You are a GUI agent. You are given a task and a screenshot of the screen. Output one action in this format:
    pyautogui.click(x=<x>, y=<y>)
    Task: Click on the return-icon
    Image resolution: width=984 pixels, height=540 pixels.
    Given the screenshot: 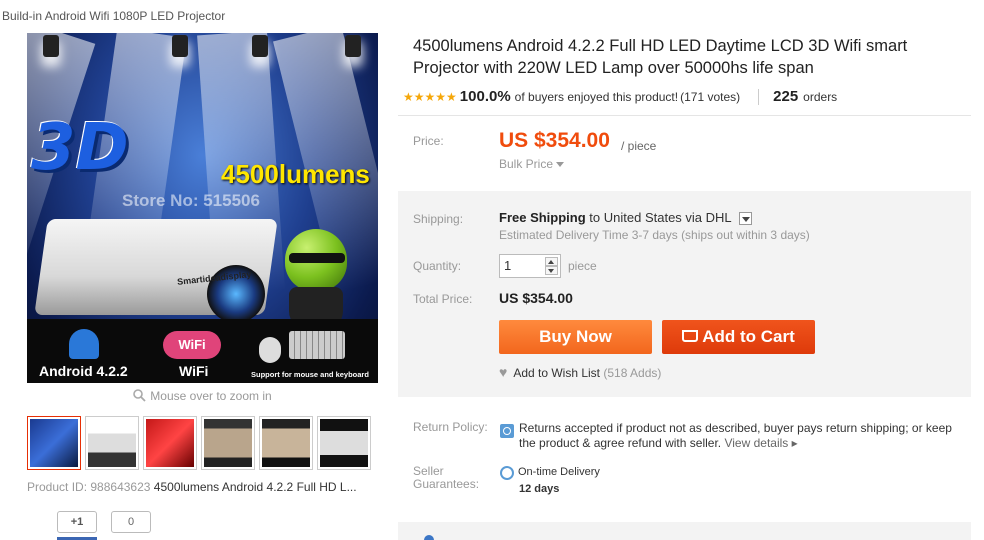 What is the action you would take?
    pyautogui.click(x=507, y=431)
    